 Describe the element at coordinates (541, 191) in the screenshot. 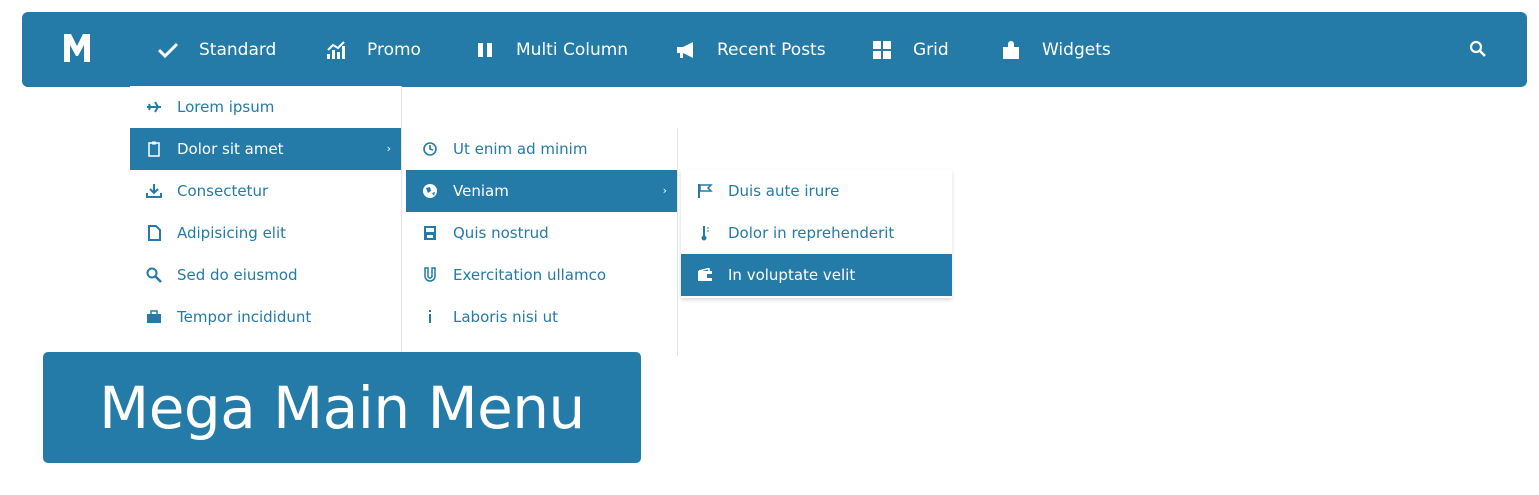

I see `menu-item-veniam: Veniam ›` at that location.